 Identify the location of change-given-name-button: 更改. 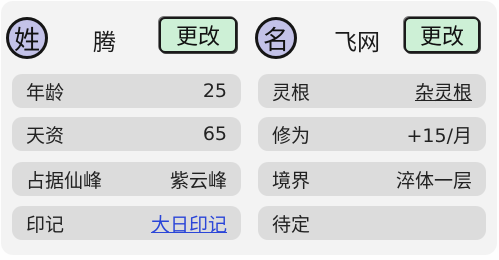
(442, 35).